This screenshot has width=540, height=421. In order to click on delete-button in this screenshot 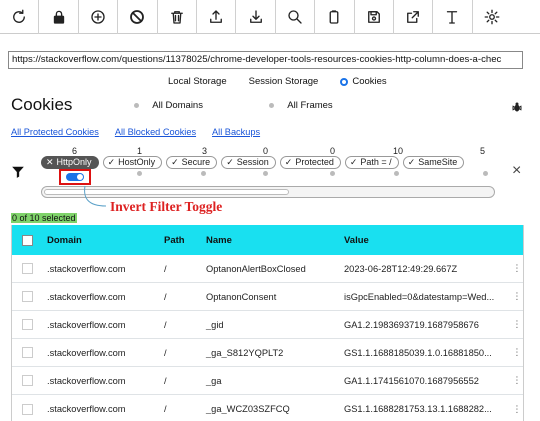, I will do `click(177, 17)`.